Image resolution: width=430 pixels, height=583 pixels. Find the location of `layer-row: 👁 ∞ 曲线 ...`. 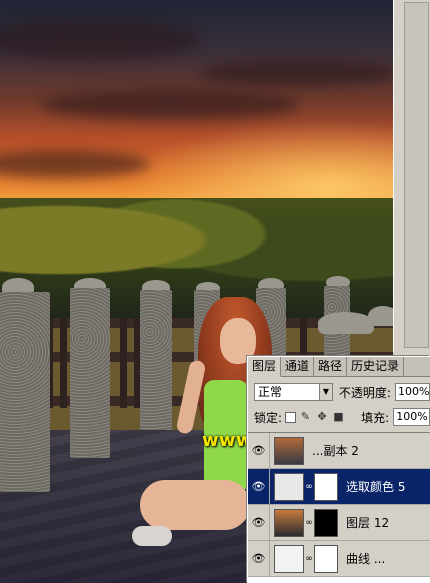

layer-row: 👁 ∞ 曲线 ... is located at coordinates (339, 558).